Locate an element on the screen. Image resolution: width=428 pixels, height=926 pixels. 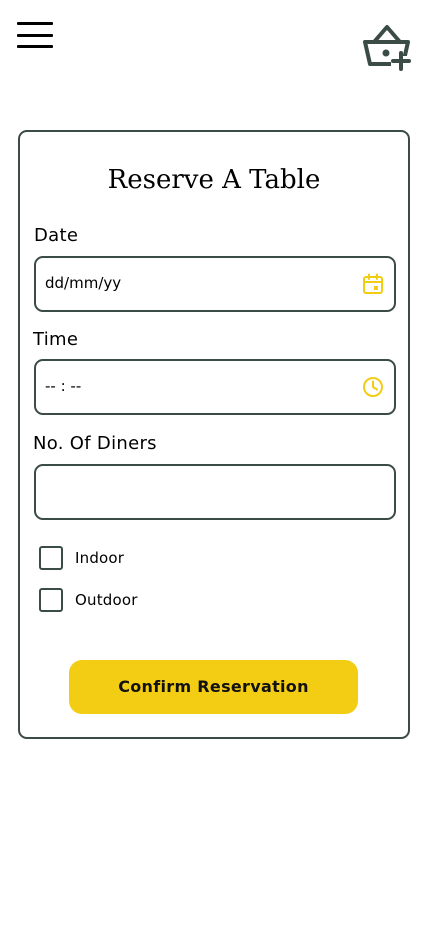
time-field: -- is located at coordinates (215, 387).